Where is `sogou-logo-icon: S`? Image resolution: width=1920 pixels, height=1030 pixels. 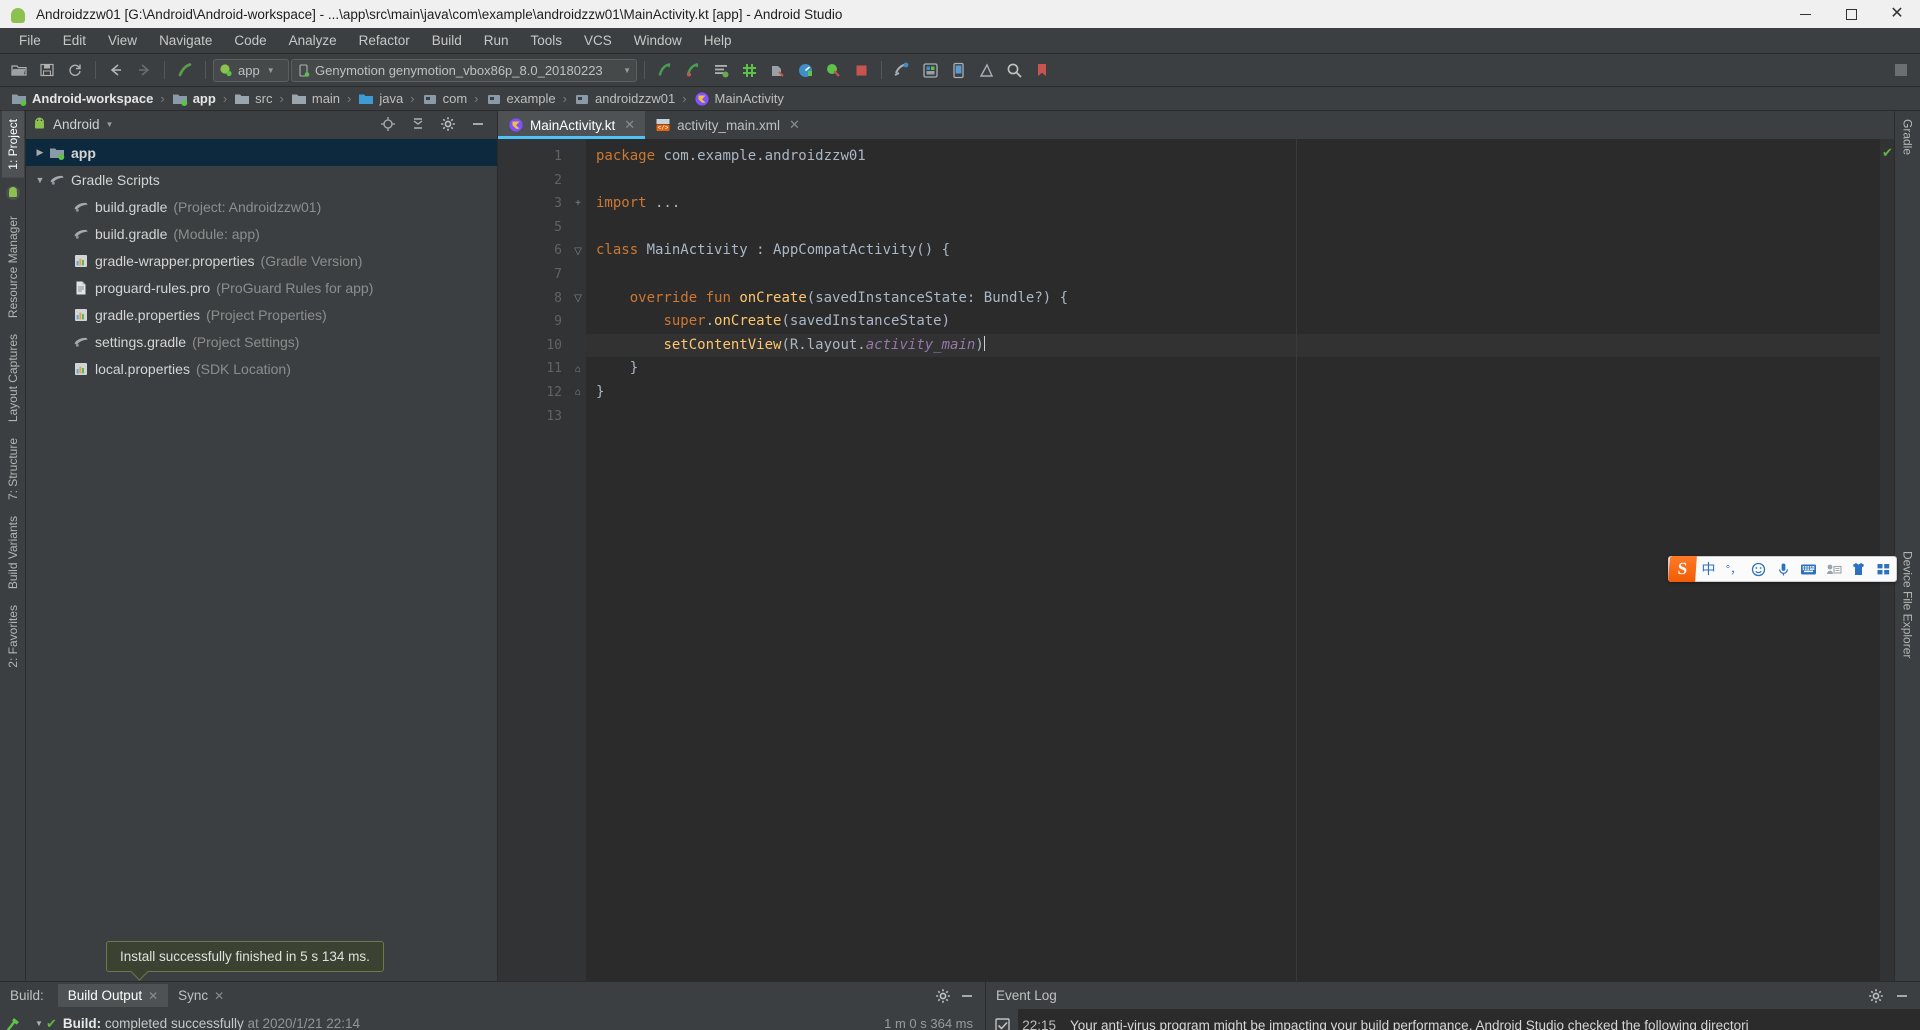
sogou-logo-icon: S is located at coordinates (1682, 569).